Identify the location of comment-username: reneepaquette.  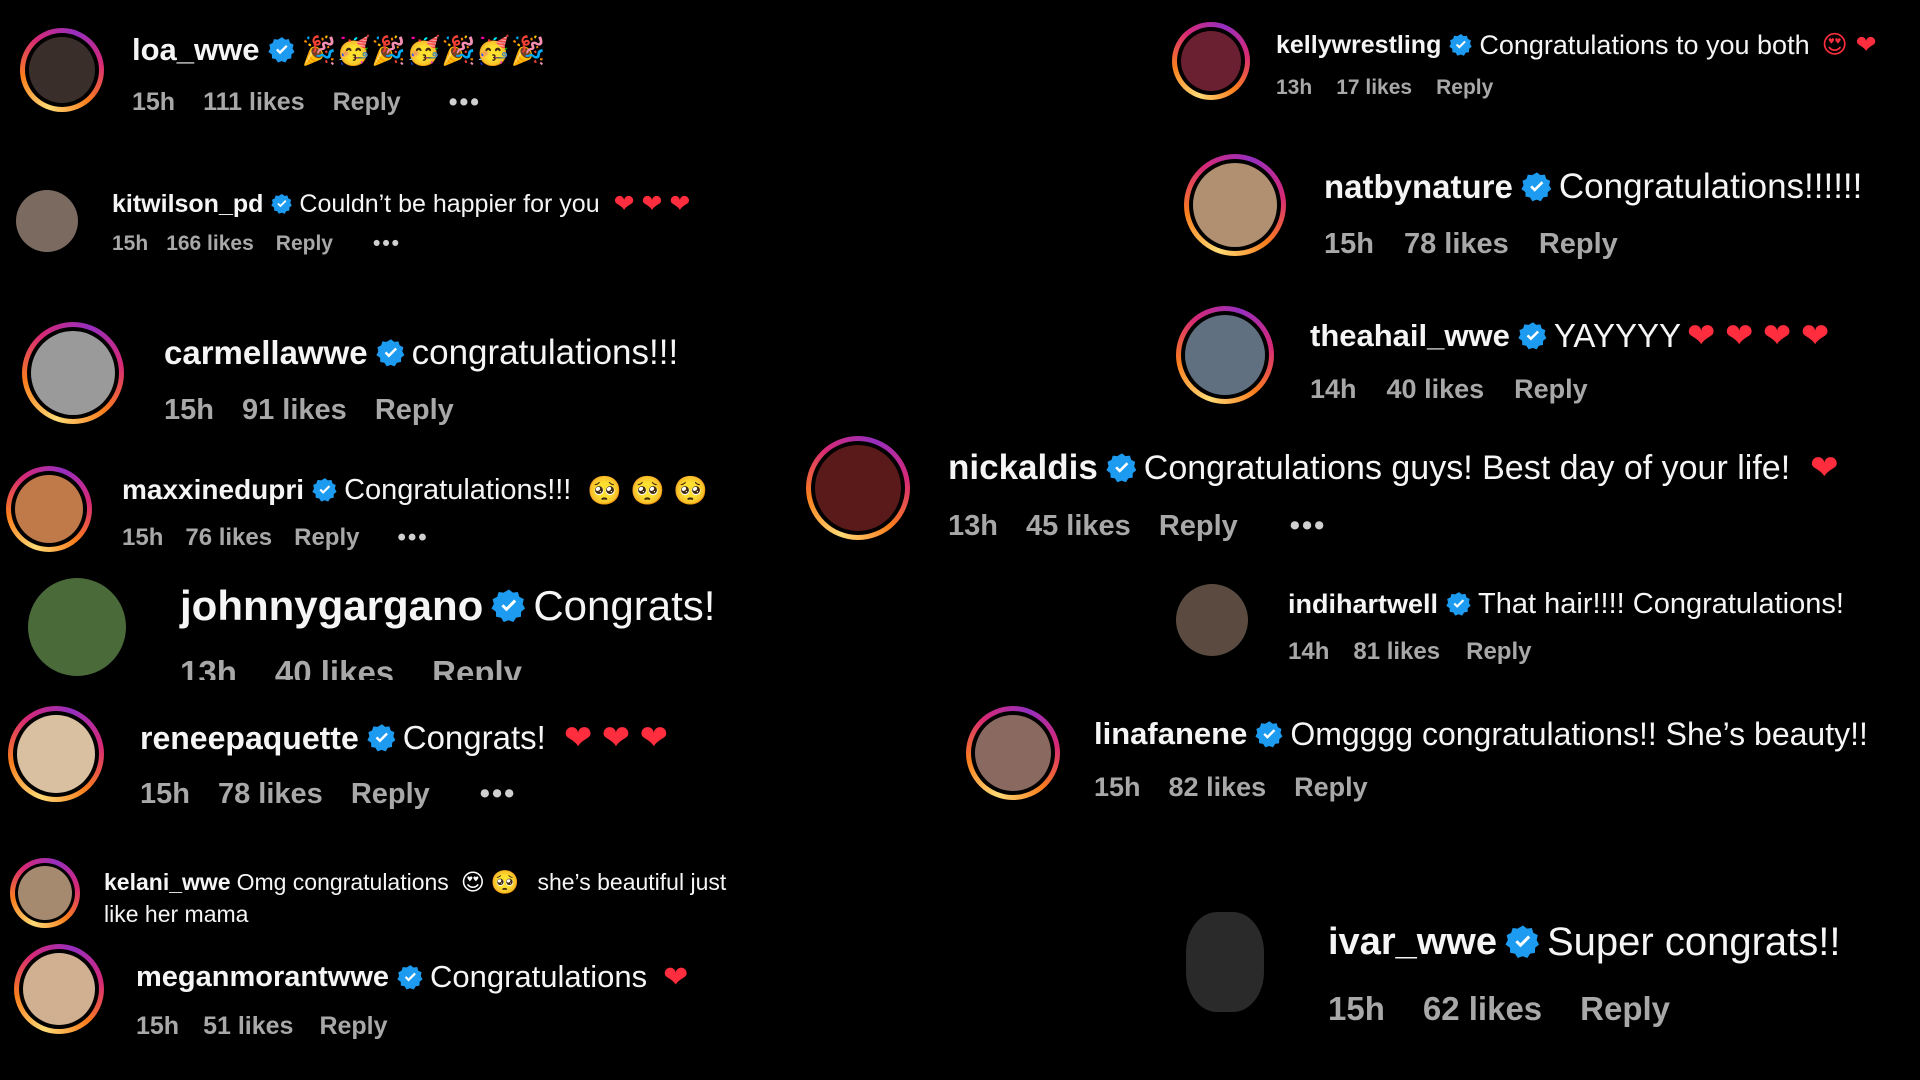
(249, 738).